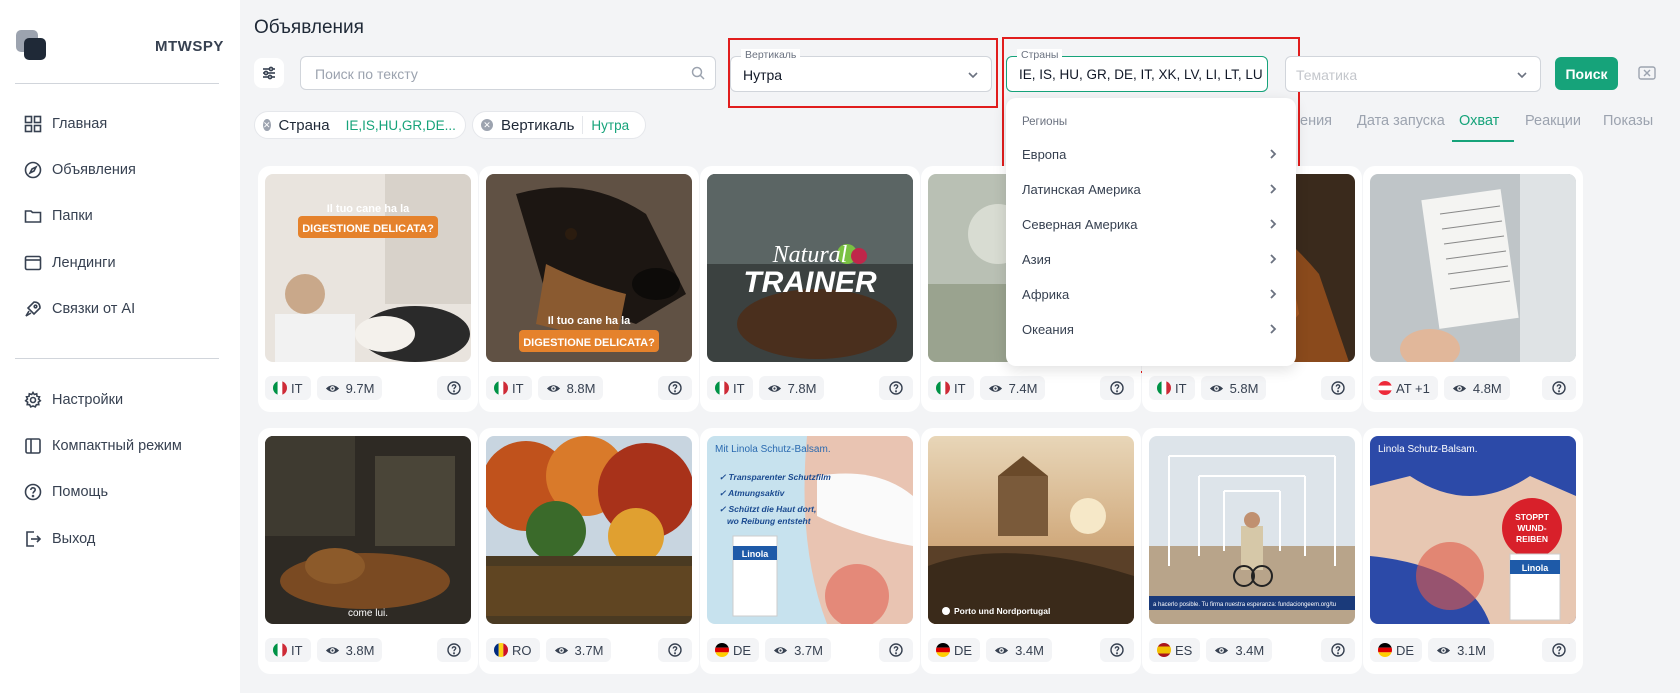  I want to click on views-count: 4.8M, so click(1487, 388).